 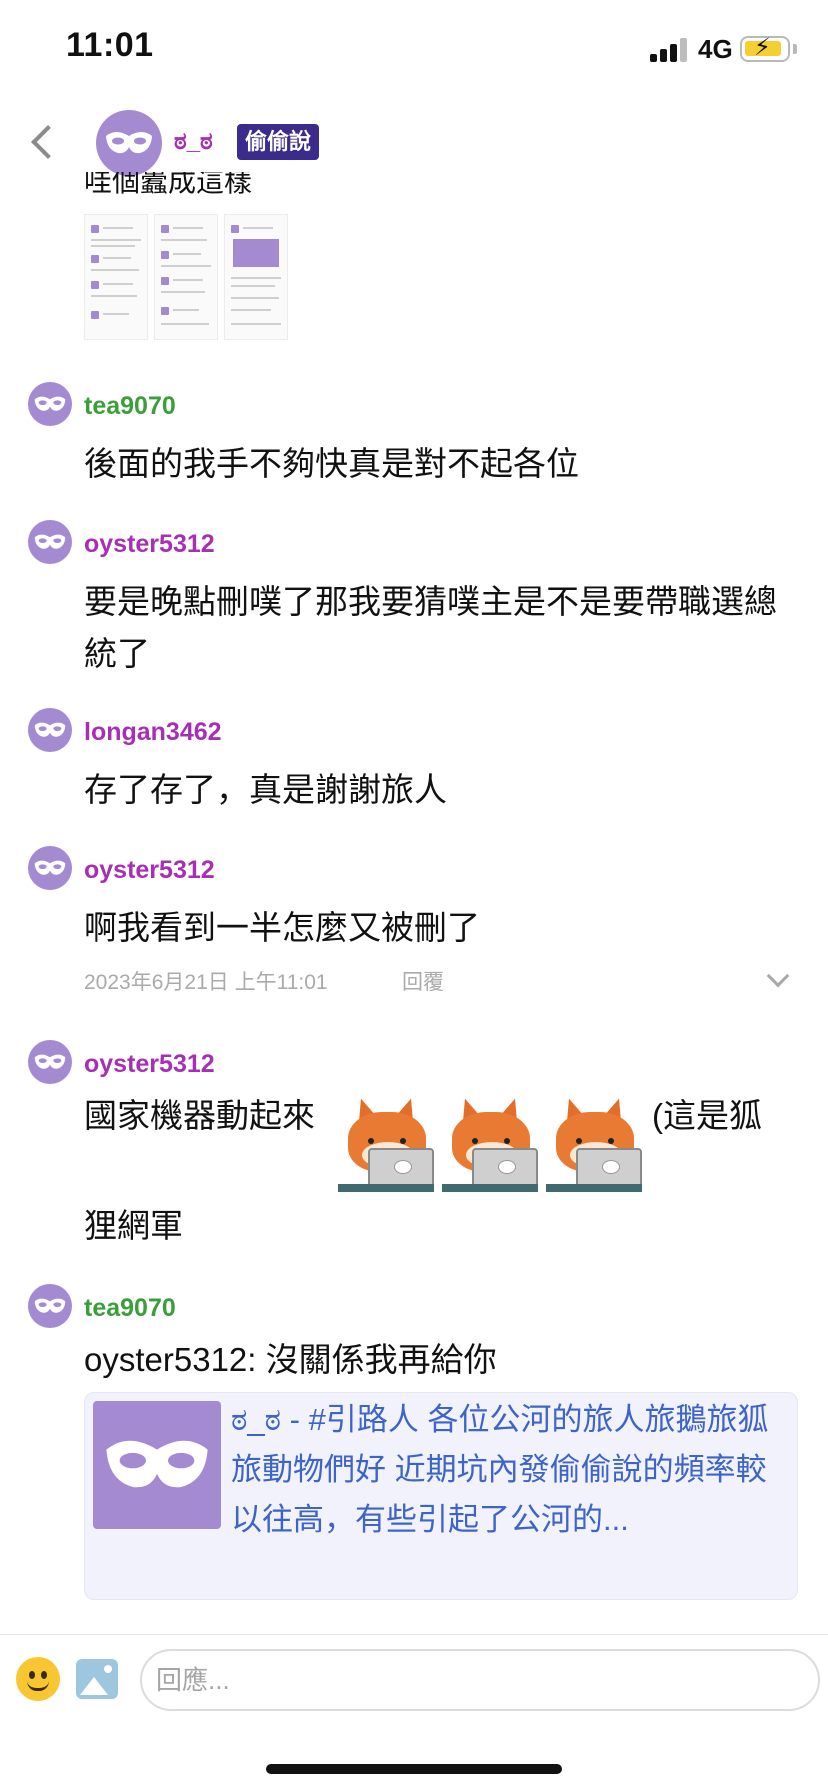 What do you see at coordinates (430, 627) in the screenshot?
I see `message-text: 要是晚點刪噗了那我要猜噗主是不是要帶職選總統了` at bounding box center [430, 627].